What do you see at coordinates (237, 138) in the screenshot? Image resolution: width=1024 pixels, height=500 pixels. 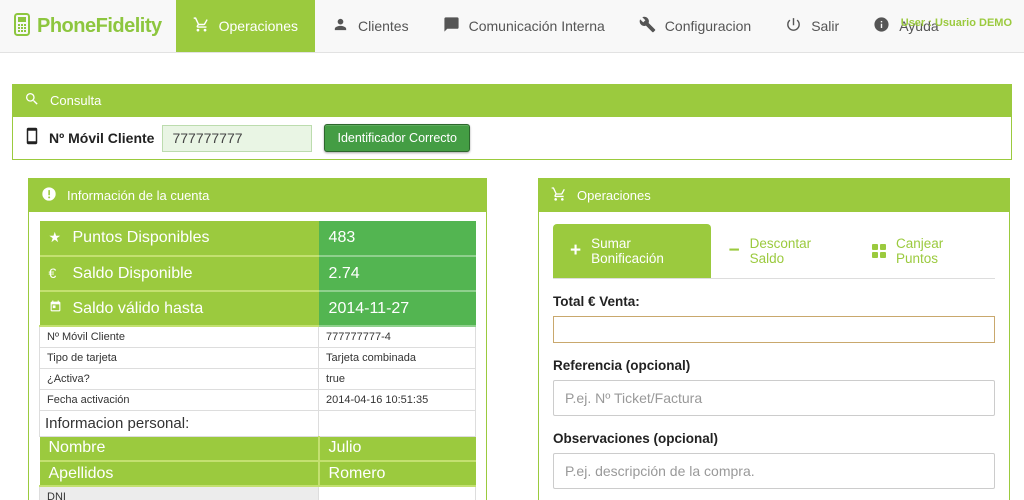 I see `movil-cliente-input` at bounding box center [237, 138].